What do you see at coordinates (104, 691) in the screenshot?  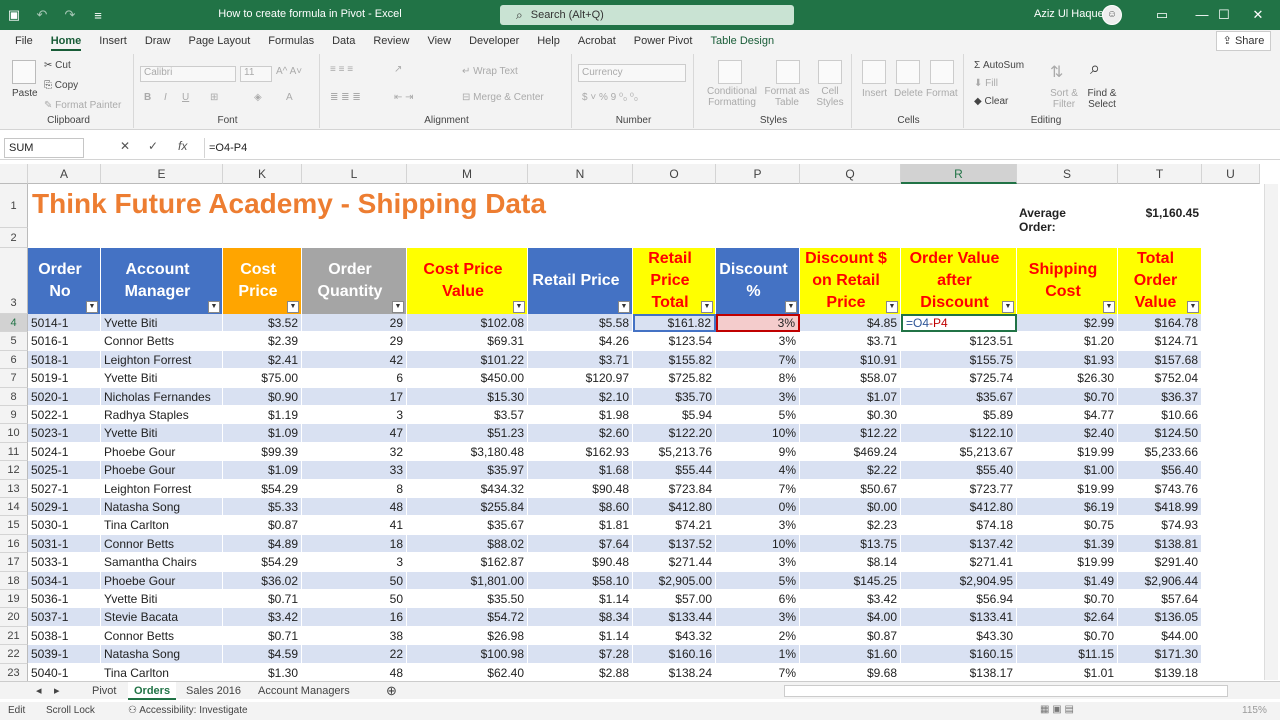 I see `sheet-tab-pivot: Pivot` at bounding box center [104, 691].